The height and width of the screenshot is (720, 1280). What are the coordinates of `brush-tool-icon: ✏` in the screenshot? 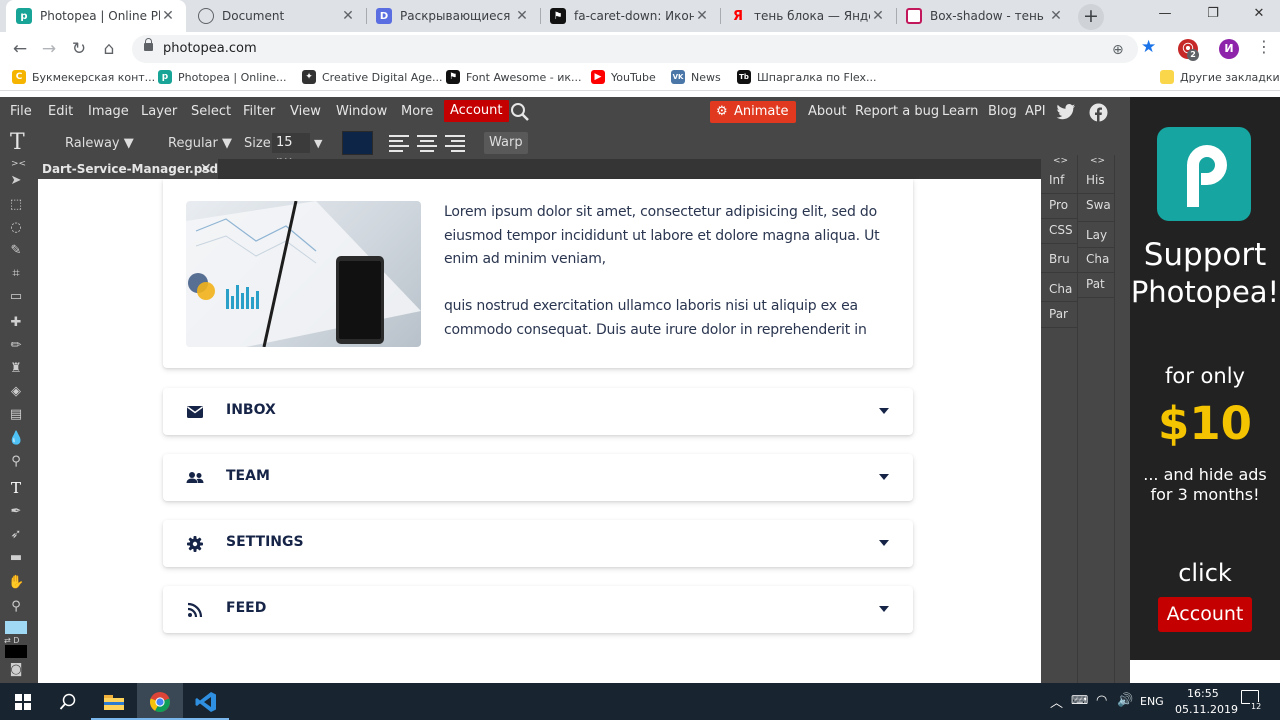 It's located at (16, 346).